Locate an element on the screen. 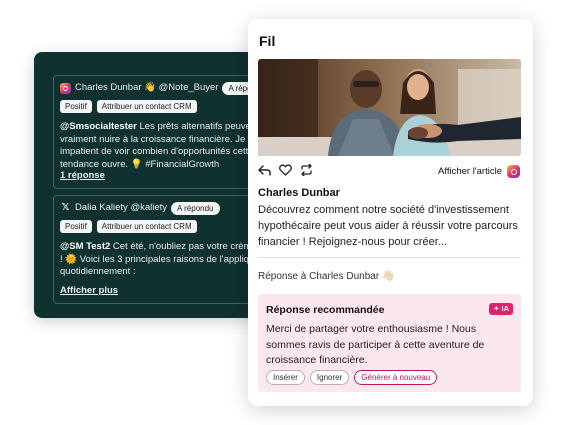 Image resolution: width=567 pixels, height=425 pixels. repost-icon is located at coordinates (306, 170).